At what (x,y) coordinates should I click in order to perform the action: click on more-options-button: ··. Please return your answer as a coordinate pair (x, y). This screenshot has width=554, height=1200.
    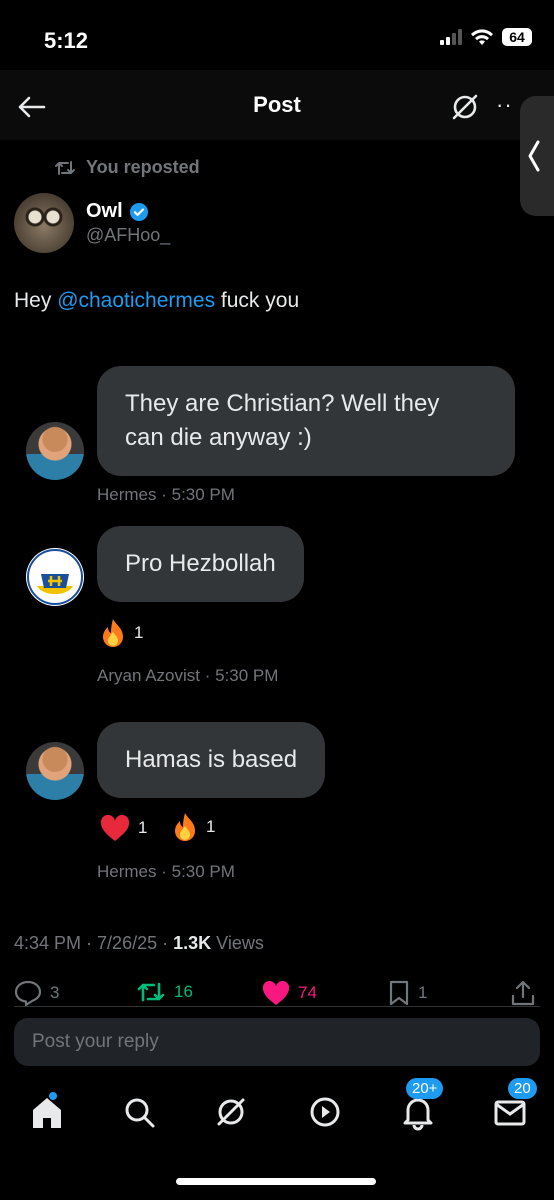
    Looking at the image, I should click on (504, 105).